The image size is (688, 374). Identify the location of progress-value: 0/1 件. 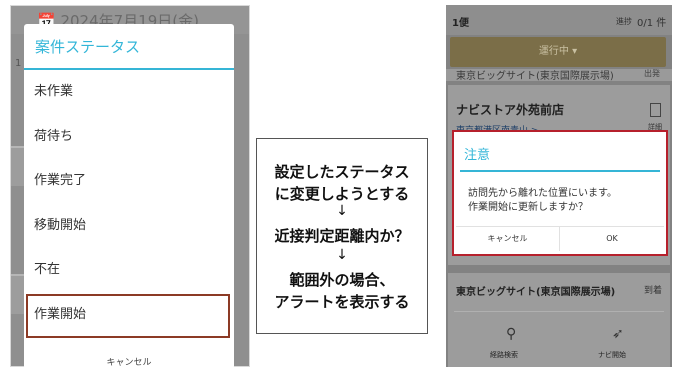
(652, 23).